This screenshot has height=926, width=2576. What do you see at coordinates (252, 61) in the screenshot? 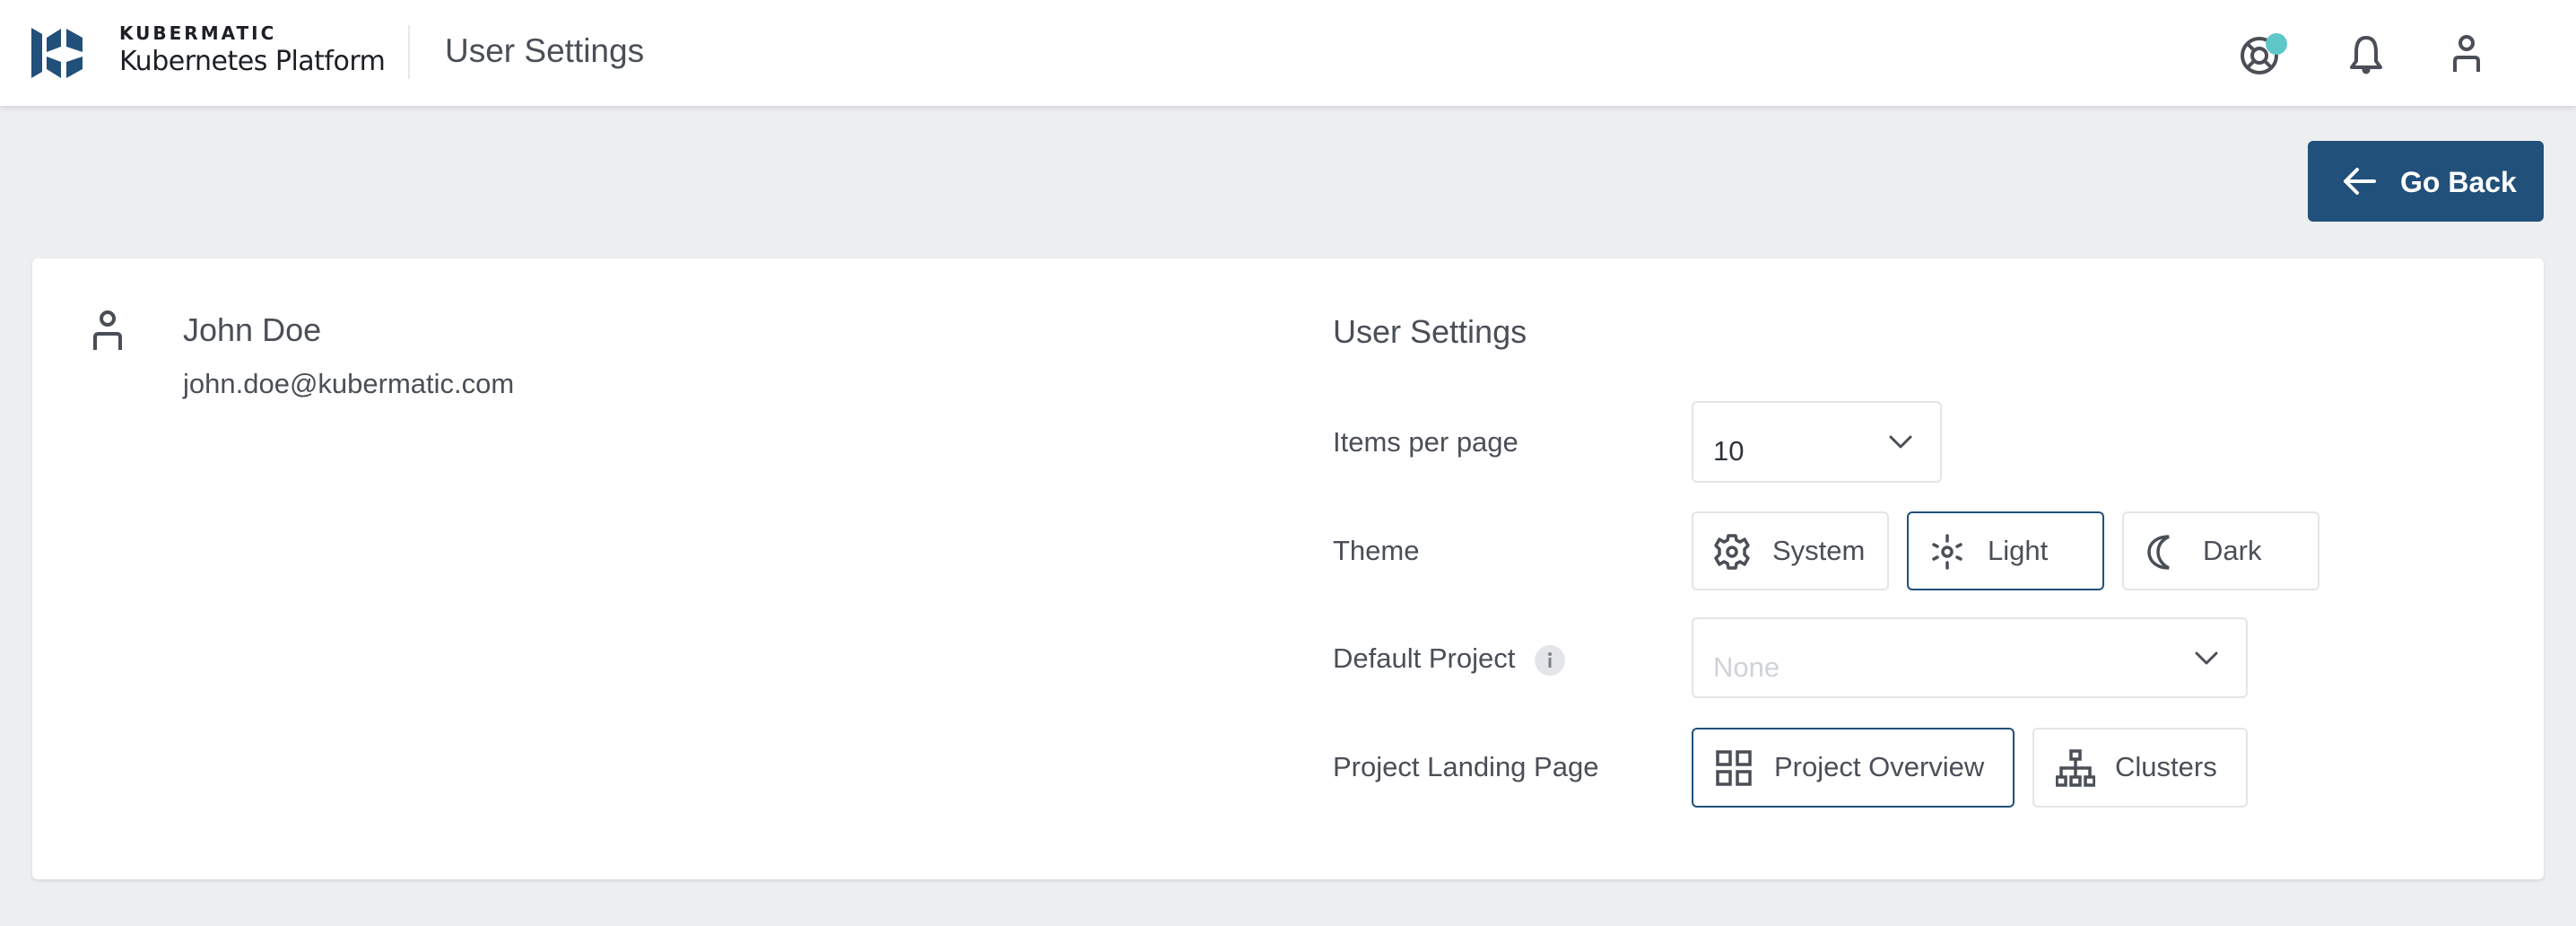
I see `brand-bottom-text: Kubernetes Platform` at bounding box center [252, 61].